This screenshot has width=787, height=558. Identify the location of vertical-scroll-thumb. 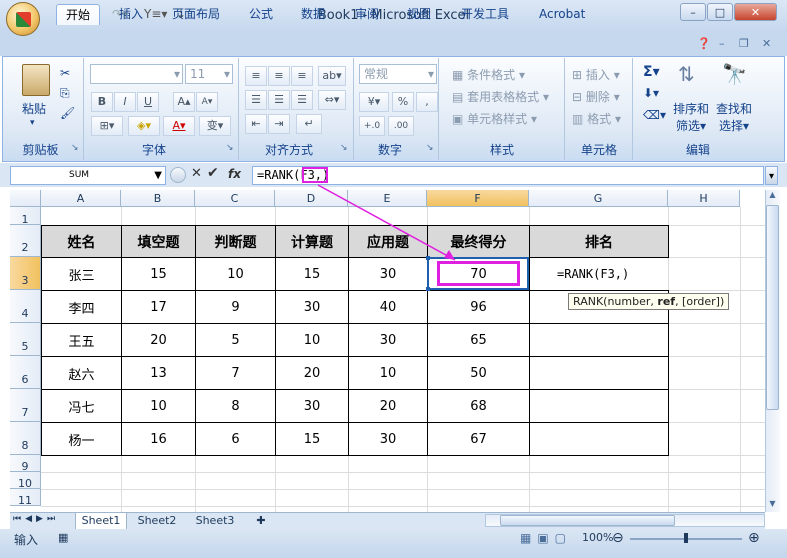
(772, 307).